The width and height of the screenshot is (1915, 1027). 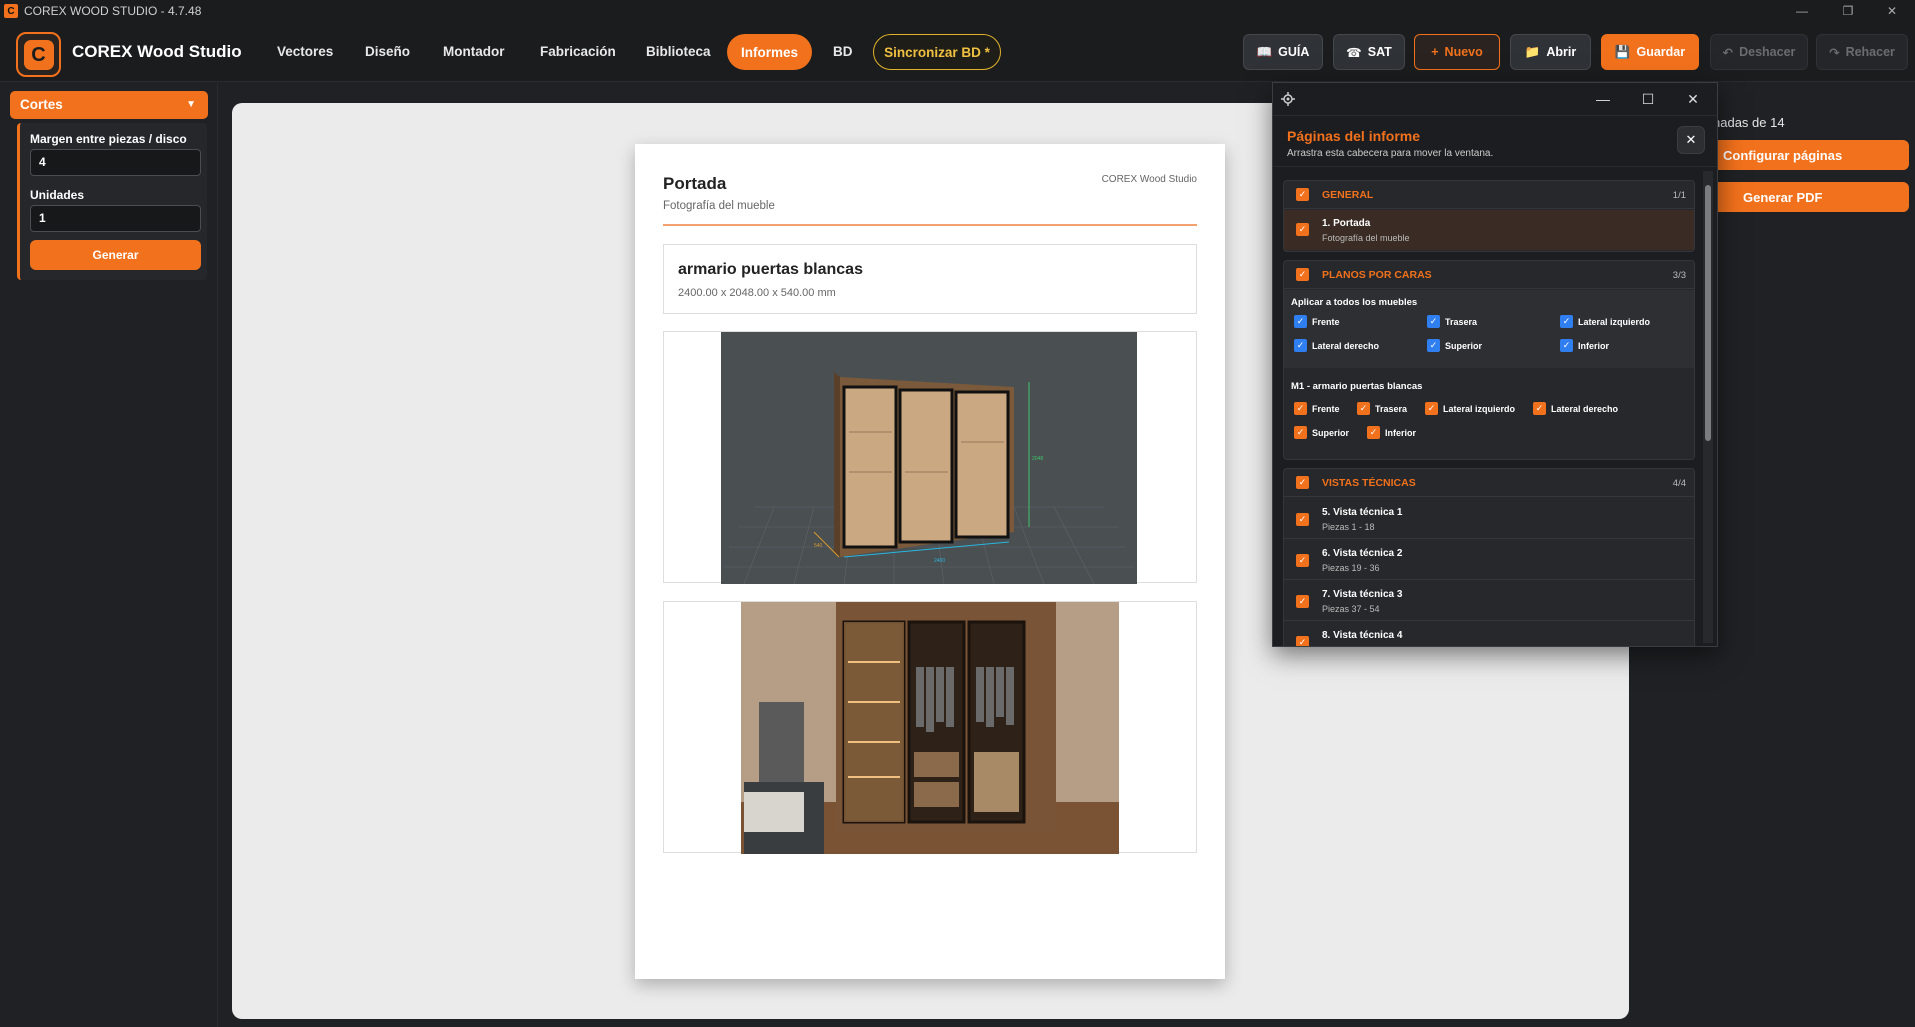 I want to click on all-frente-checkbox: ✓, so click(x=1300, y=321).